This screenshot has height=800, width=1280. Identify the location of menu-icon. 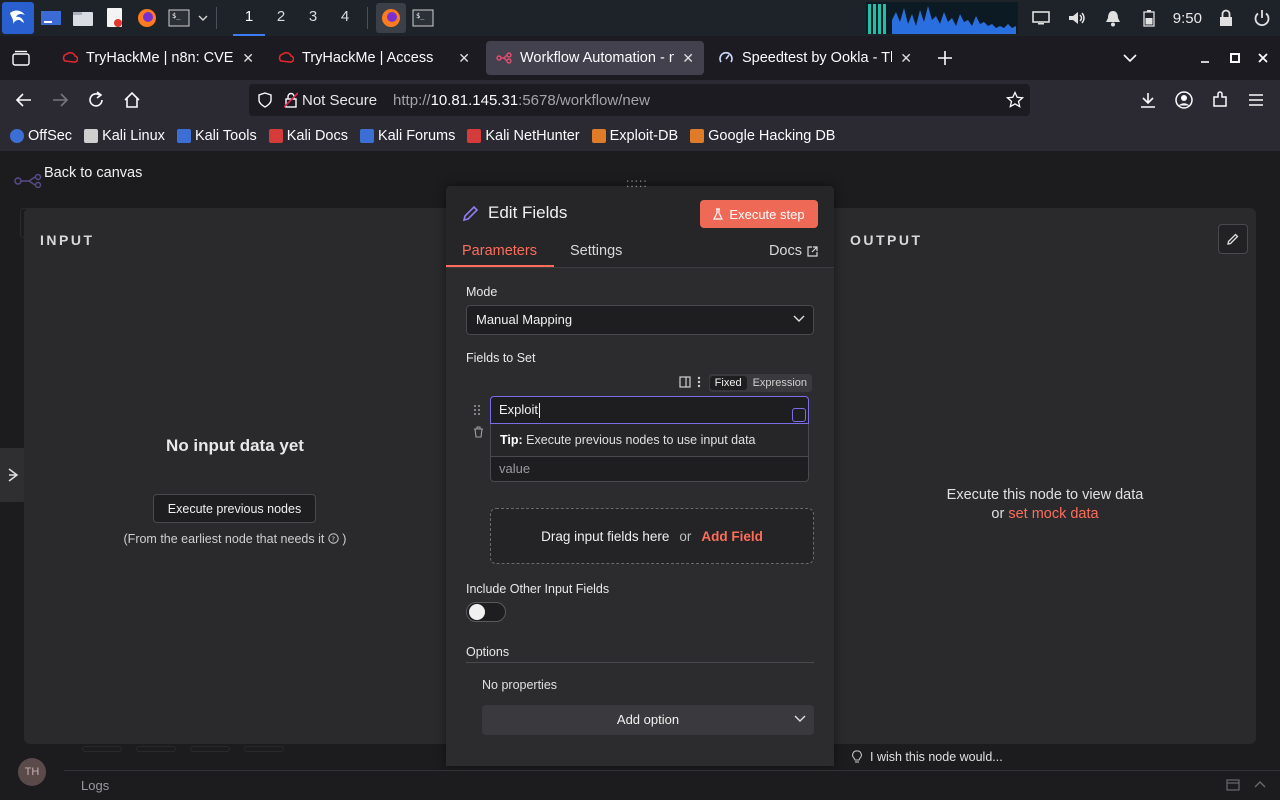
(1256, 100).